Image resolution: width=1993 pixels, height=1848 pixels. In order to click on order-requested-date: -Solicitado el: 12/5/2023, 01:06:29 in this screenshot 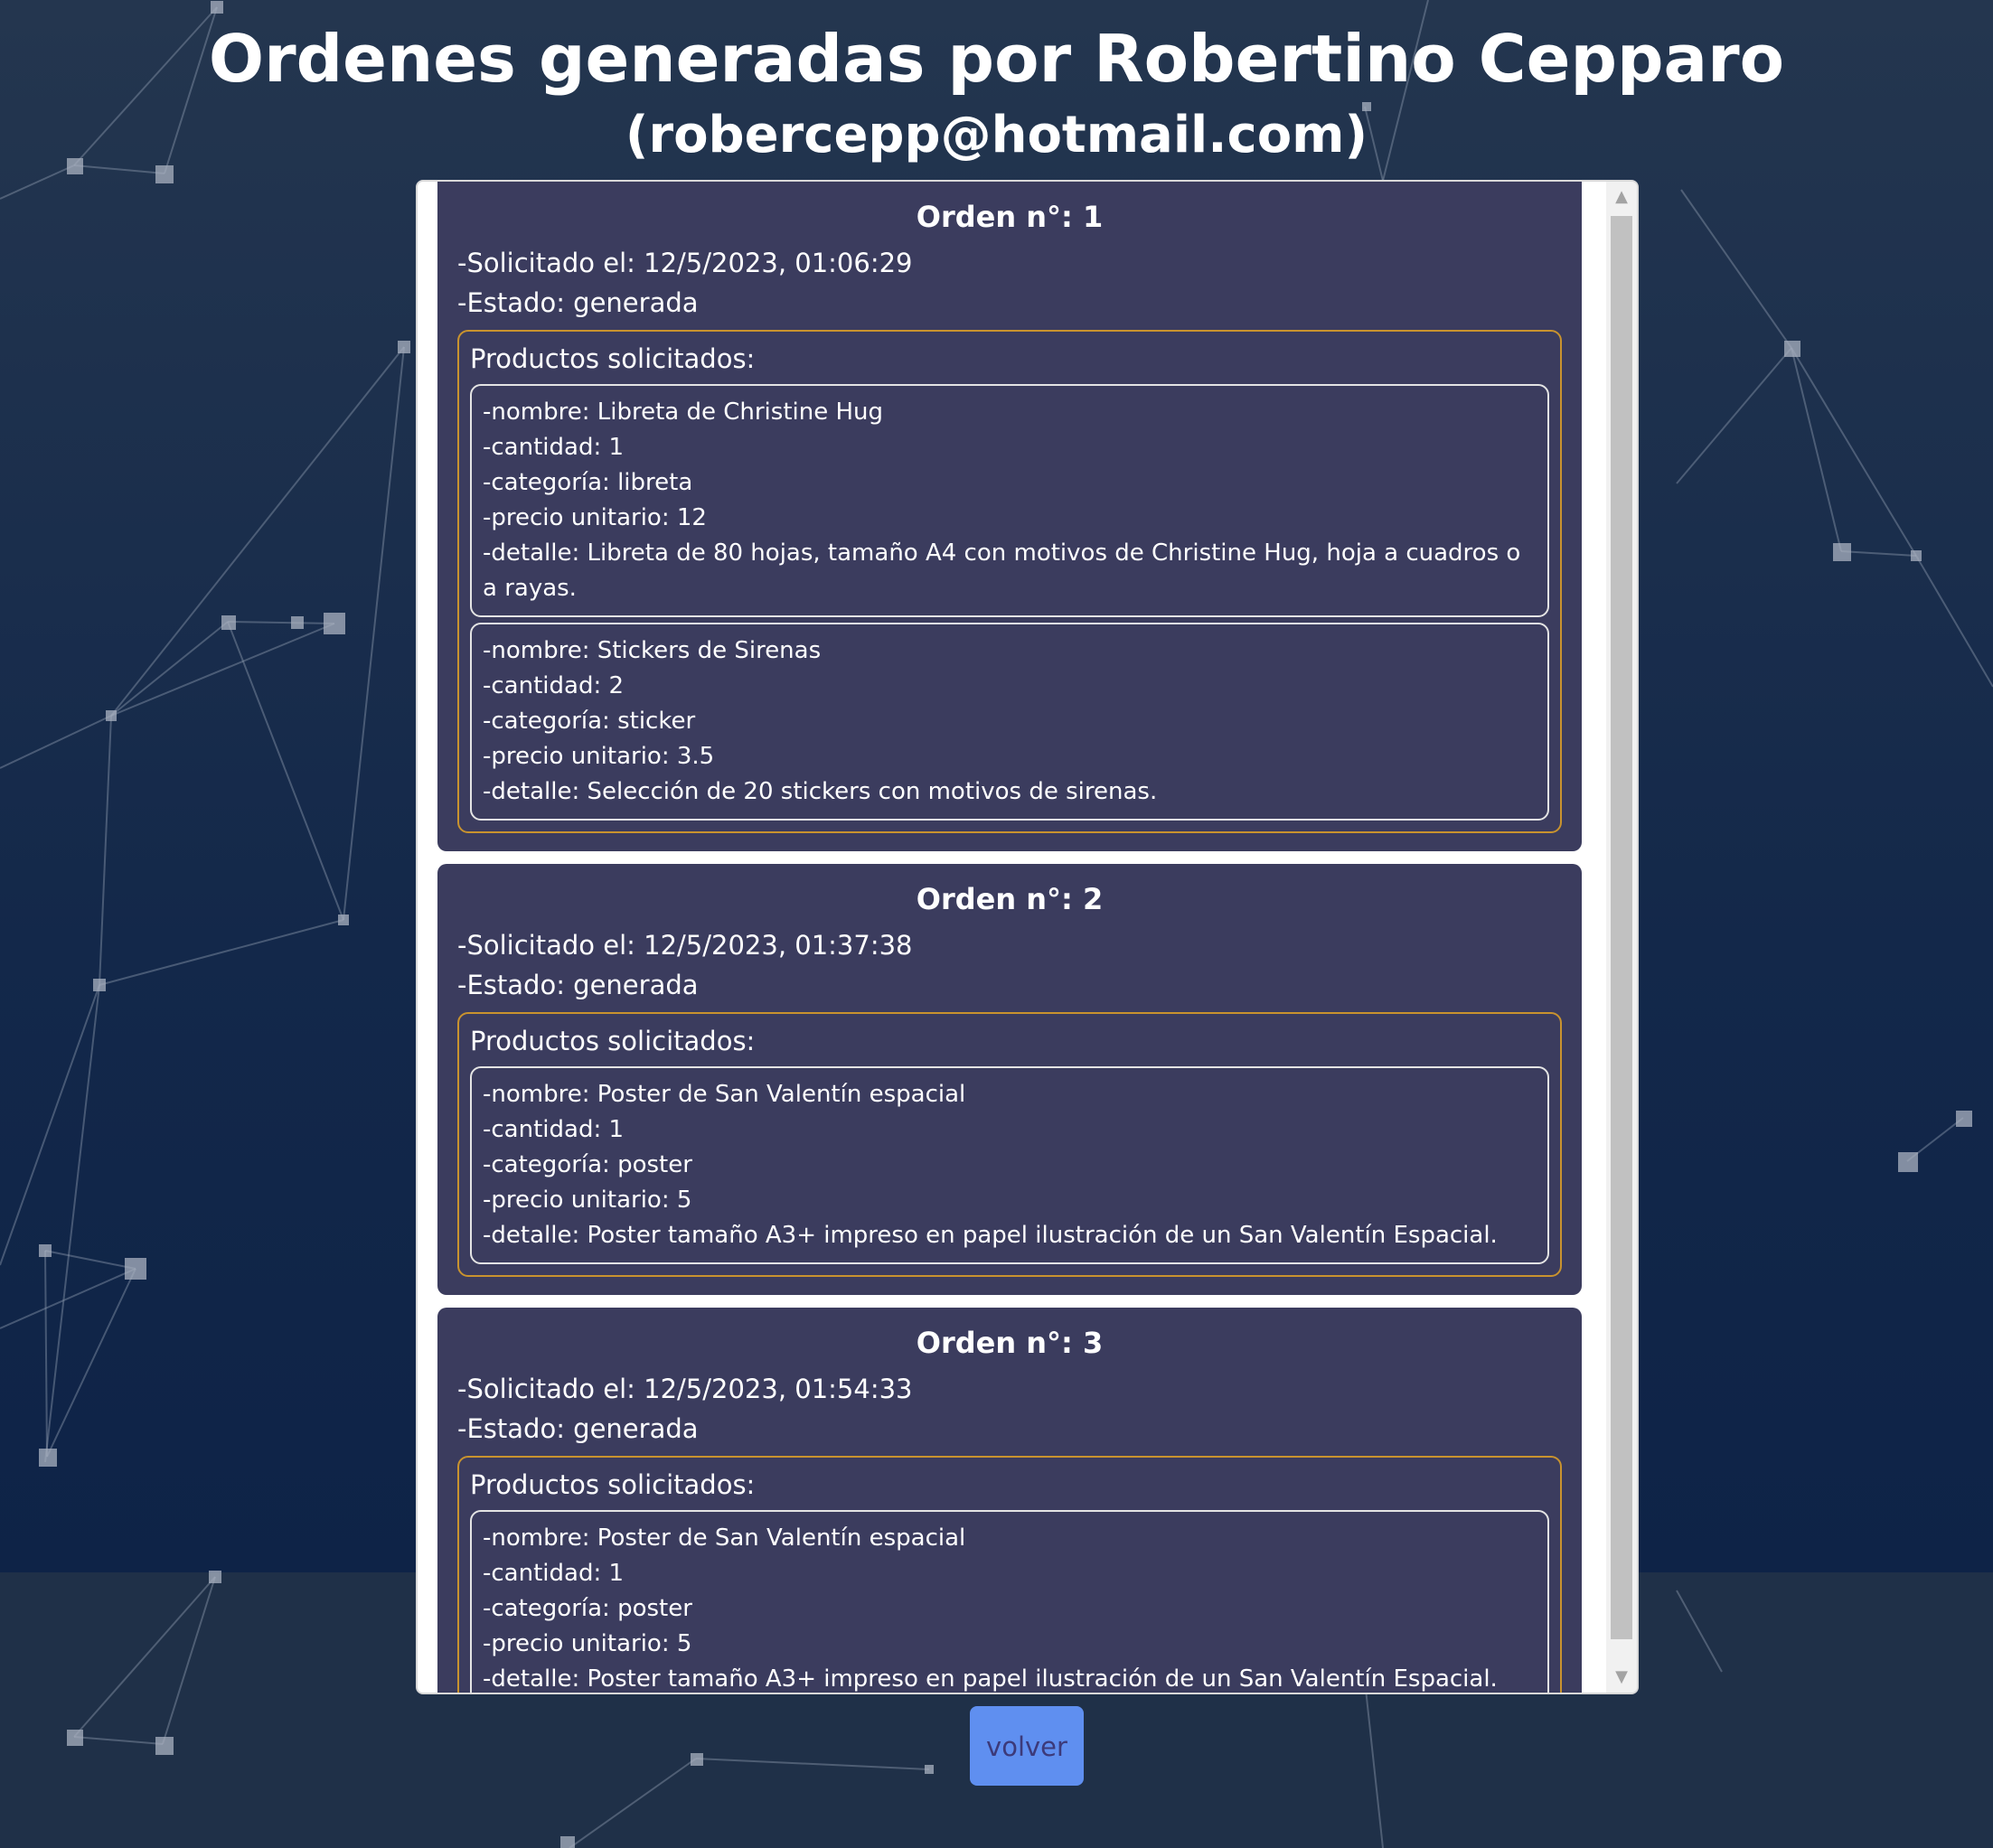, I will do `click(685, 263)`.